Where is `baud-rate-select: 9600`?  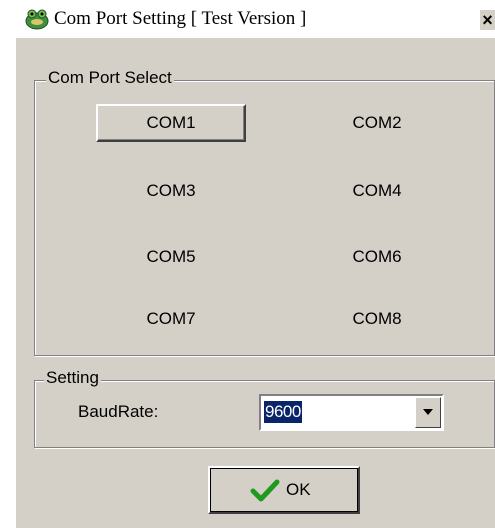 baud-rate-select: 9600 is located at coordinates (351, 412).